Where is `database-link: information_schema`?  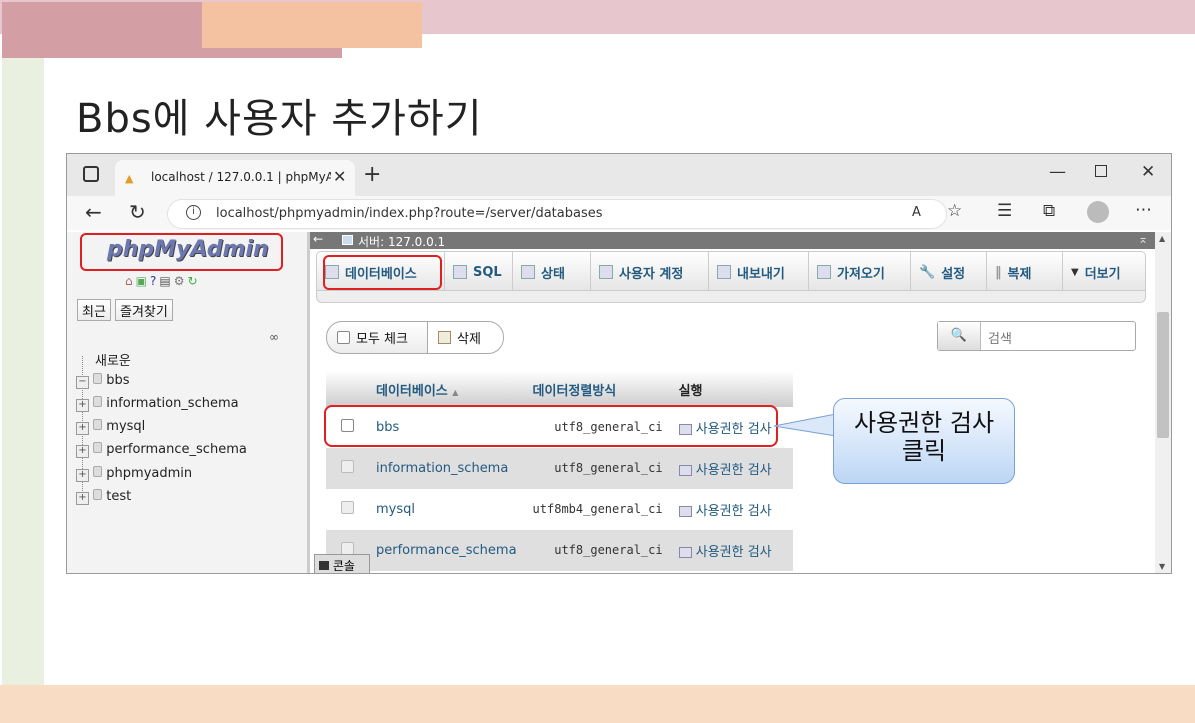
database-link: information_schema is located at coordinates (442, 468).